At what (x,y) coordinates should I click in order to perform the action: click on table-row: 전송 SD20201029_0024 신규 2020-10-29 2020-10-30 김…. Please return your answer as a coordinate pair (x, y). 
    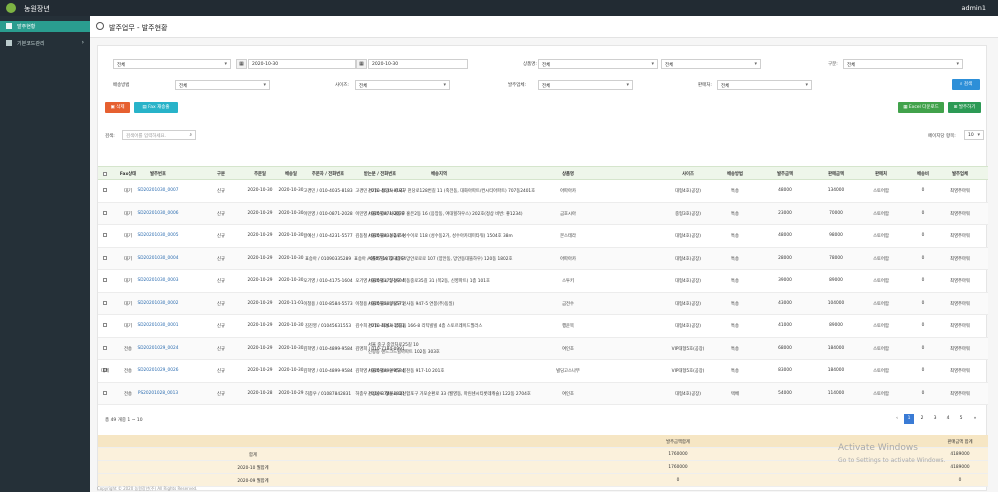
    Looking at the image, I should click on (543, 348).